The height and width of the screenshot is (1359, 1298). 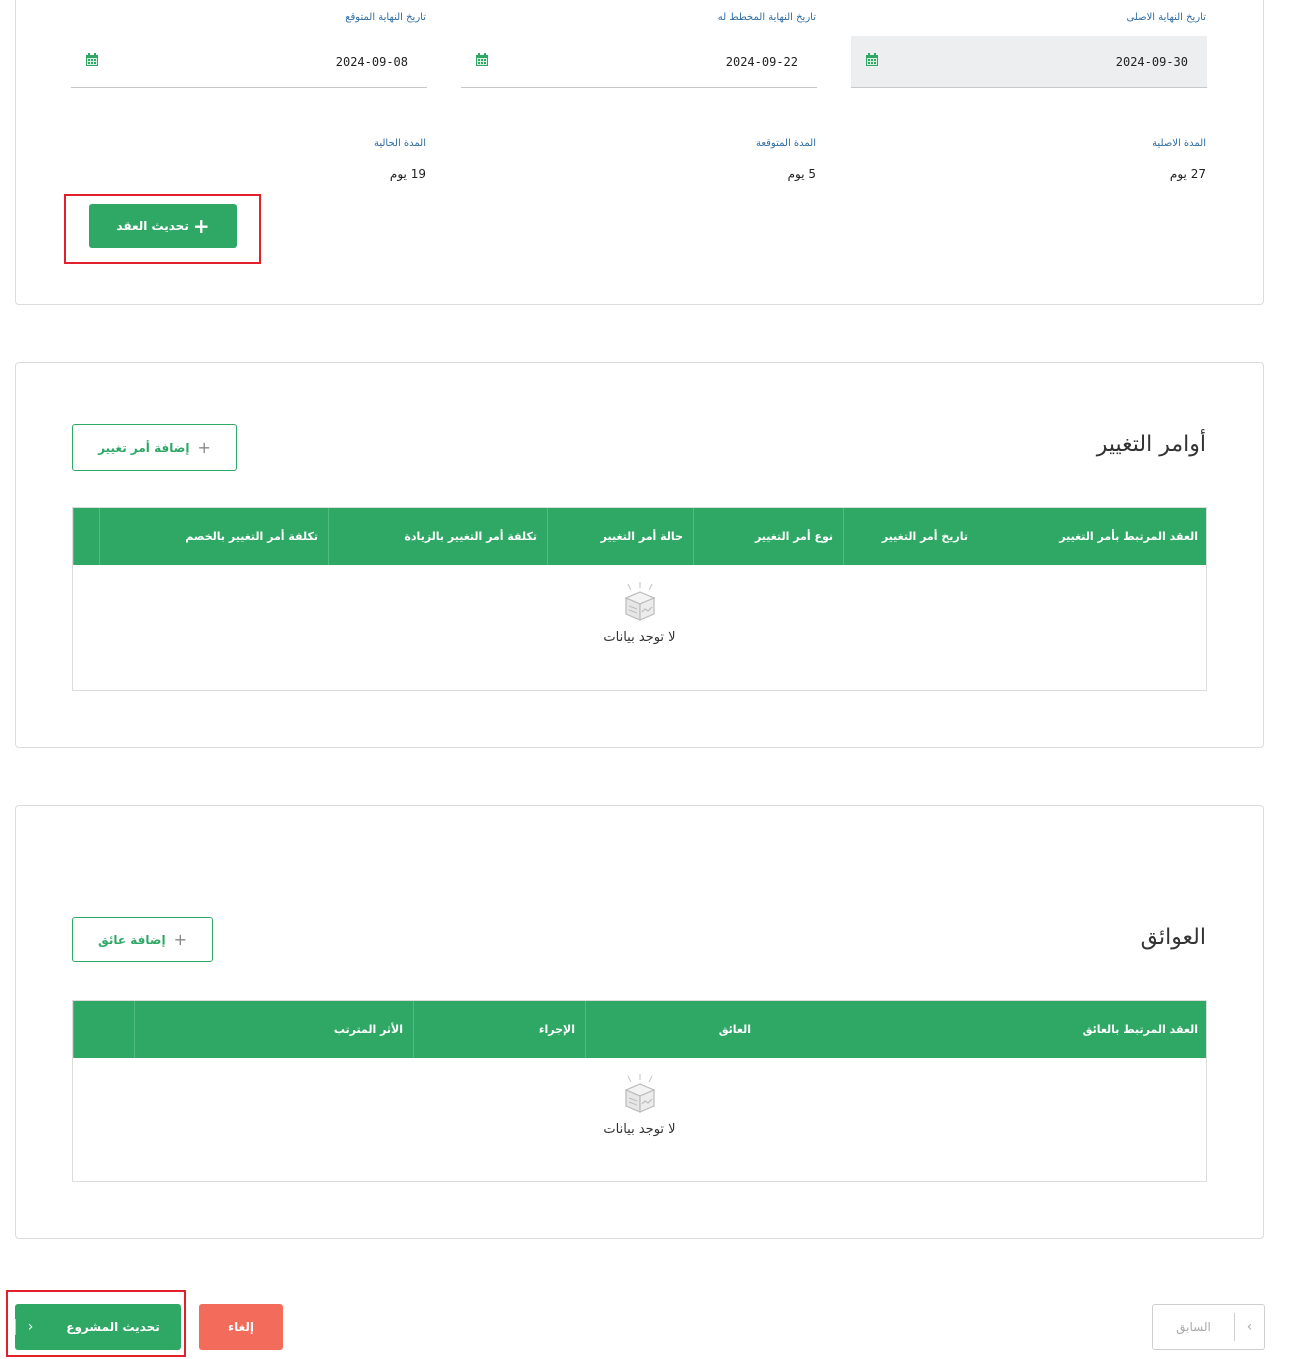 I want to click on original-duration-label: المدة الاصلية, so click(x=1179, y=143).